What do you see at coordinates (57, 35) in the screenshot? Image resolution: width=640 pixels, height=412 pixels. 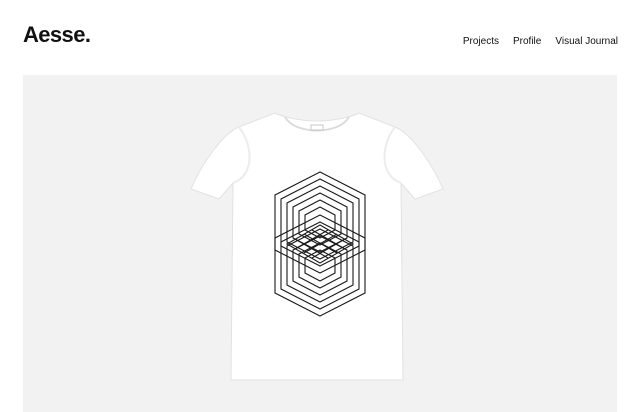 I see `site-logo: Aesse.` at bounding box center [57, 35].